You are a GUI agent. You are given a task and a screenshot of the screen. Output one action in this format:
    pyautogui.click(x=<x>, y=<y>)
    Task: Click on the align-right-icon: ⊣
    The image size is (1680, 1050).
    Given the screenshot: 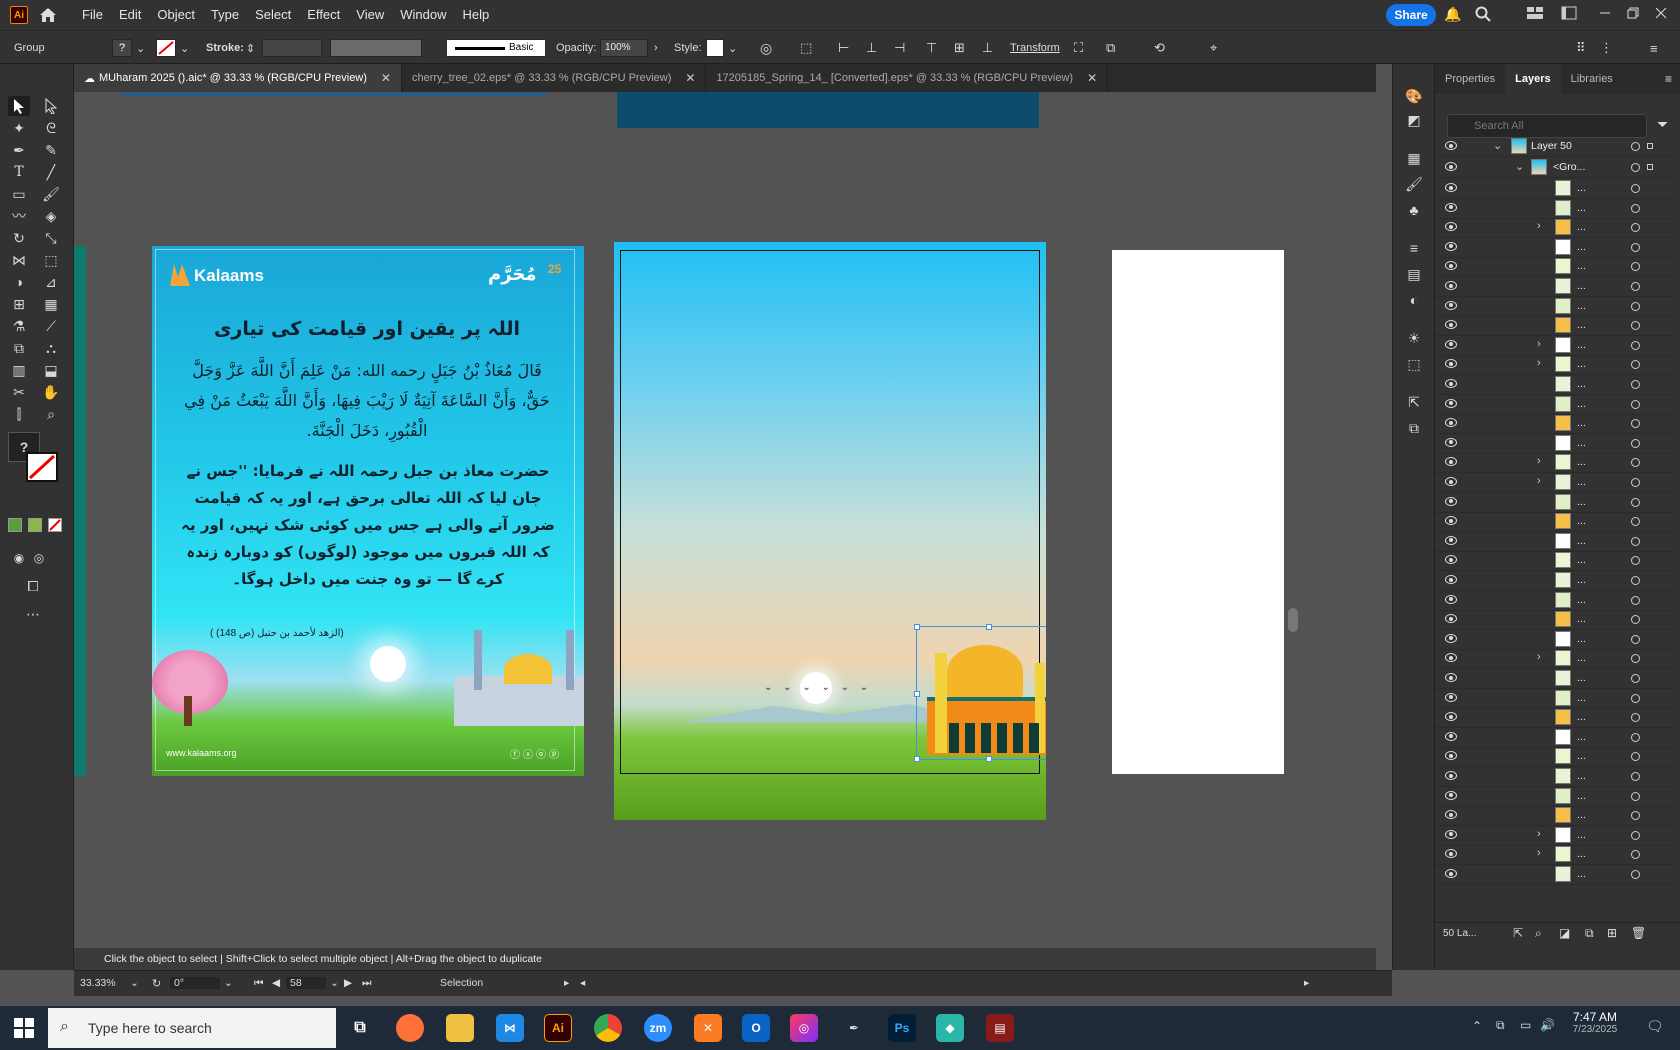 What is the action you would take?
    pyautogui.click(x=899, y=48)
    